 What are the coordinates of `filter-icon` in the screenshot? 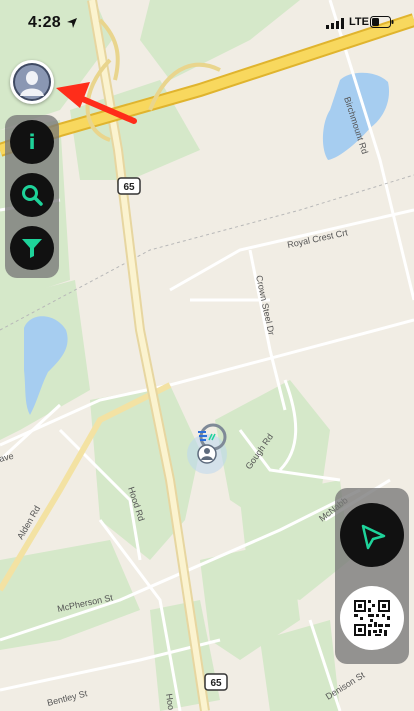 It's located at (32, 248).